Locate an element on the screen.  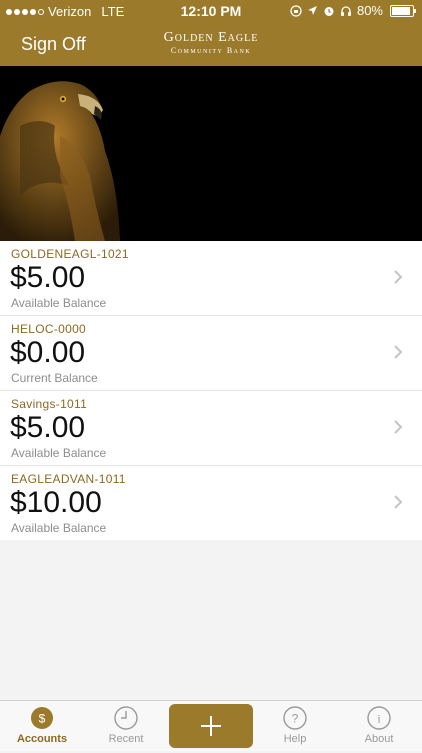
tab-recent: Recent is located at coordinates (126, 726).